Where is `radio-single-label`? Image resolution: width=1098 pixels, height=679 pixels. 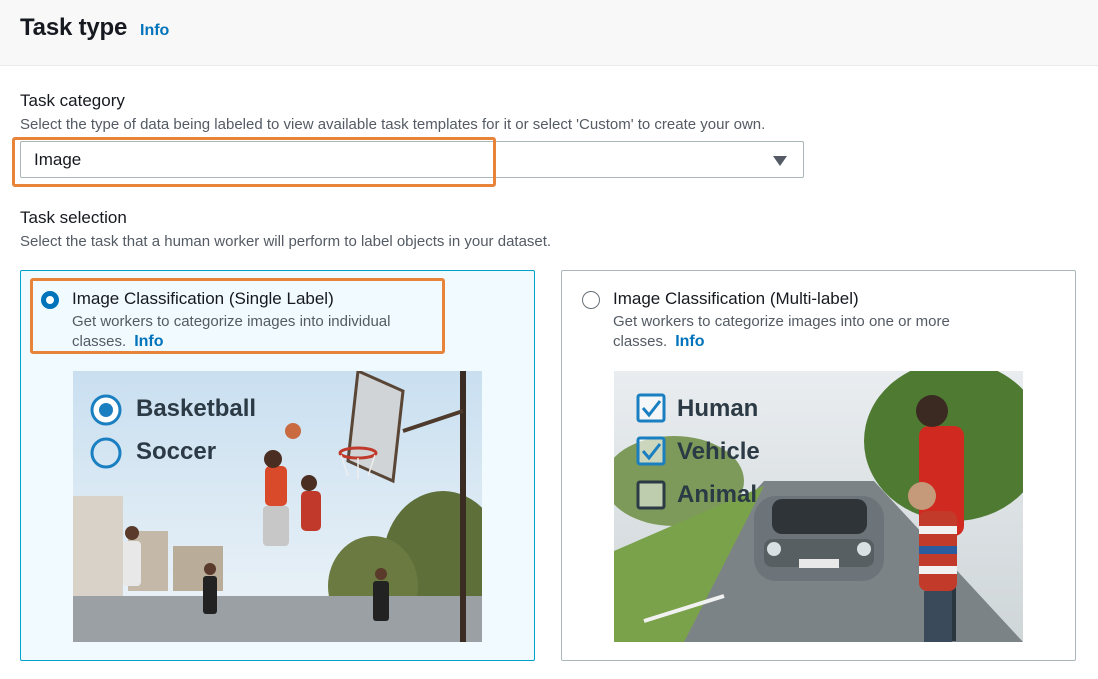
radio-single-label is located at coordinates (50, 300).